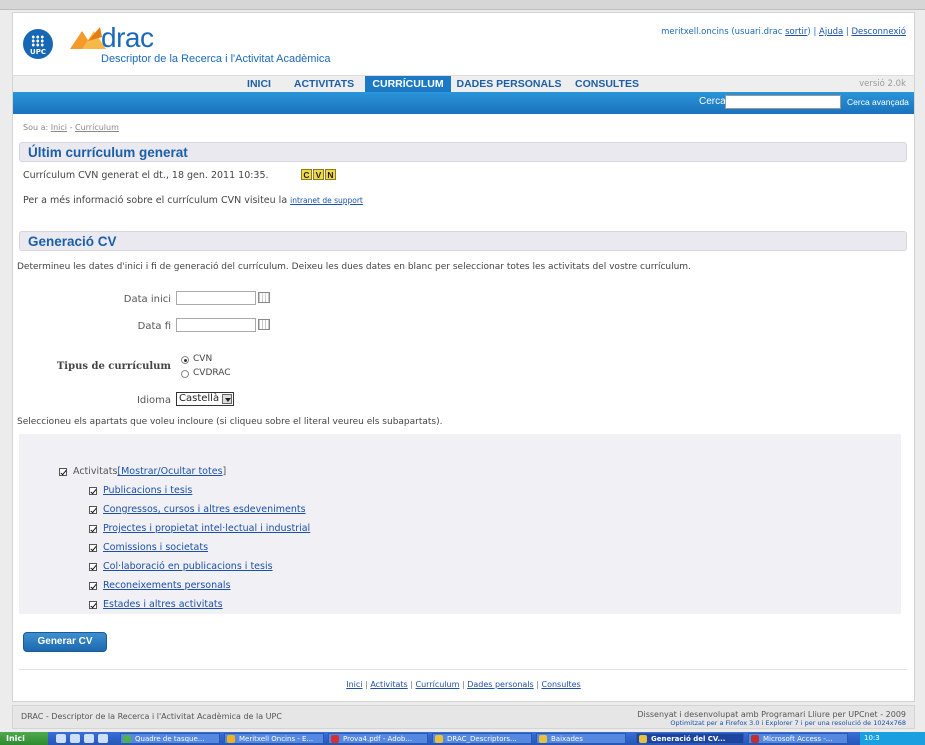 The height and width of the screenshot is (745, 925). I want to click on cv-type-cvn-radio, so click(185, 360).